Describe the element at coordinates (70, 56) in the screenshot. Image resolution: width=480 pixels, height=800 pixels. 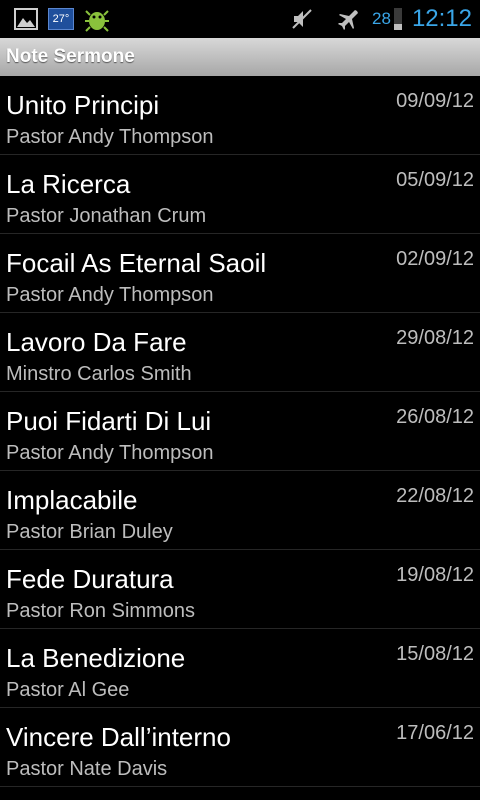
I see `page-title: Note Sermone` at that location.